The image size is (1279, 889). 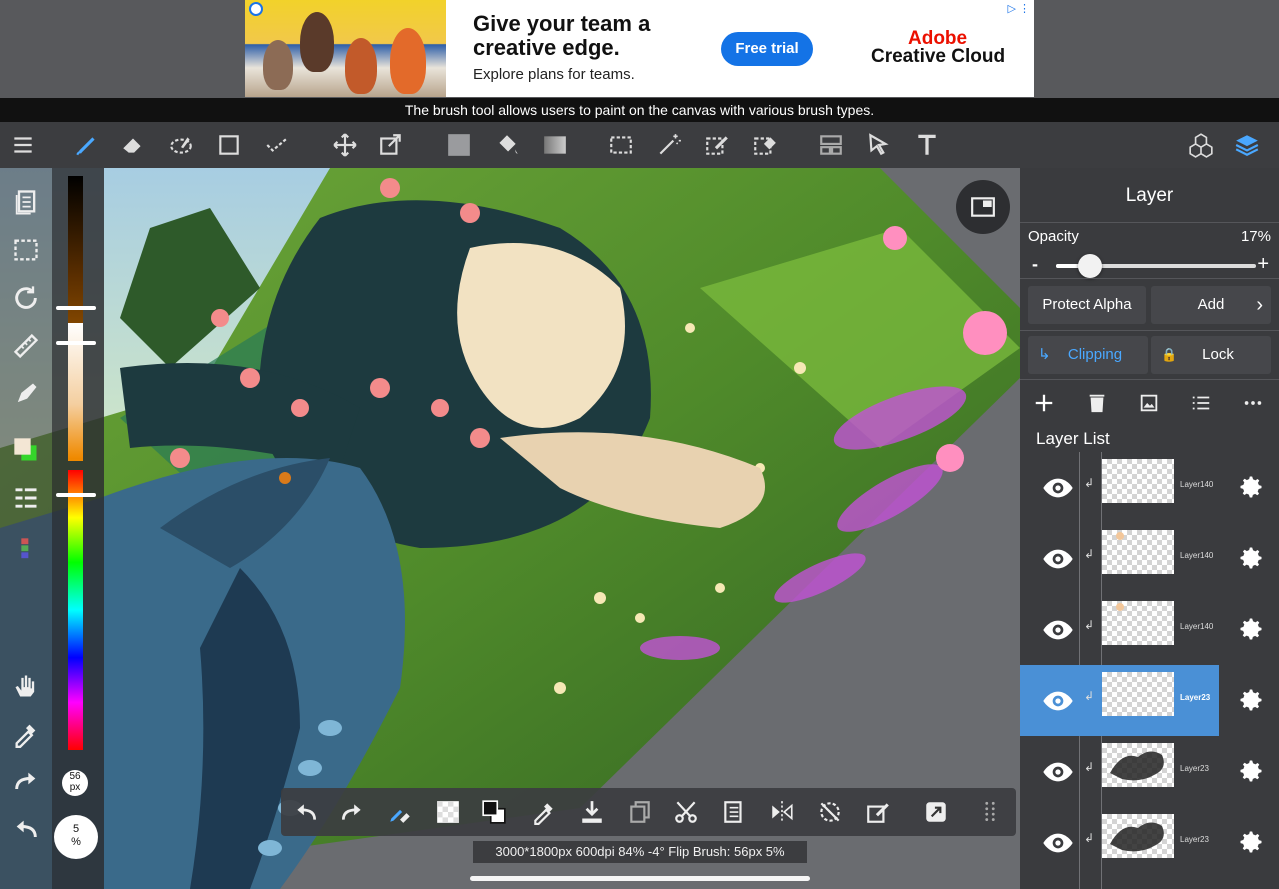 I want to click on layer-list-title: Layer List, so click(x=1073, y=438).